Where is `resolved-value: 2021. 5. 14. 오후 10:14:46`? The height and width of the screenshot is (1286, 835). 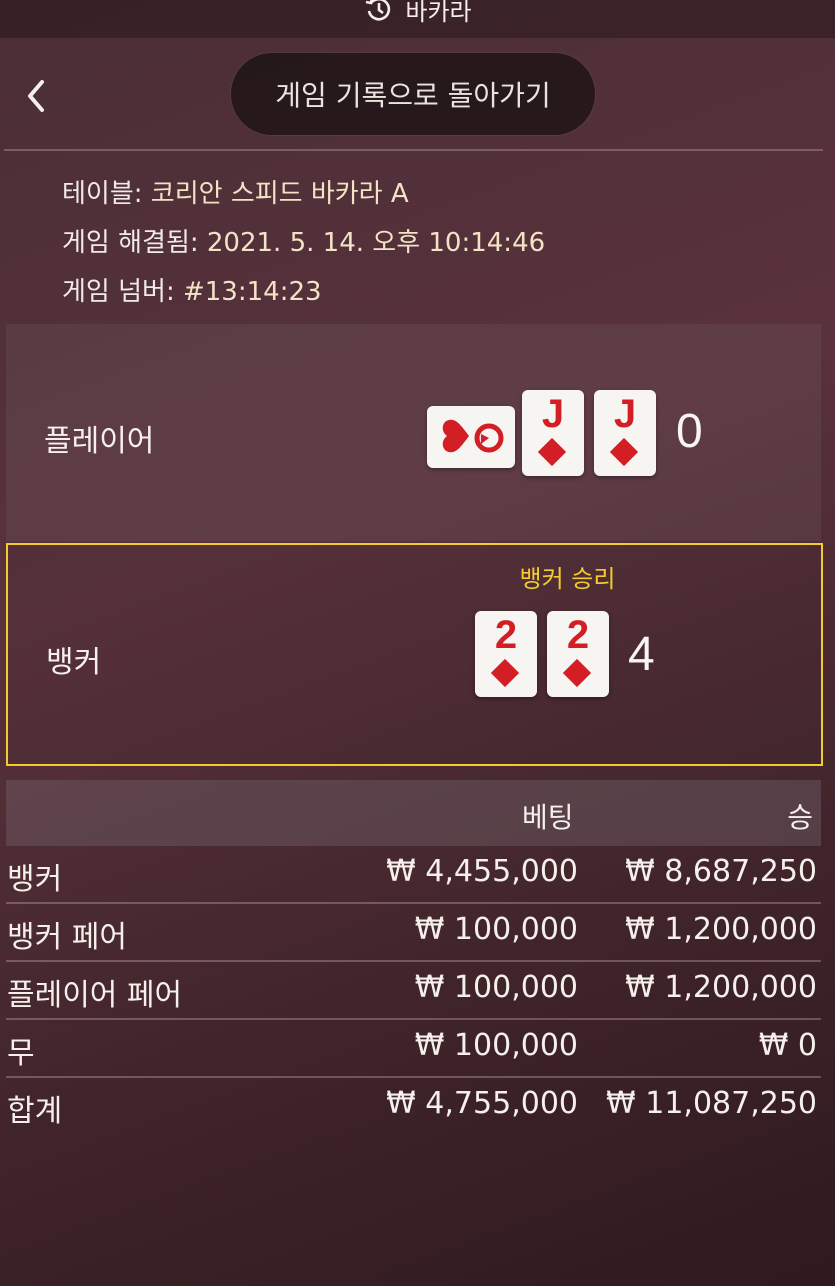
resolved-value: 2021. 5. 14. 오후 10:14:46 is located at coordinates (376, 243).